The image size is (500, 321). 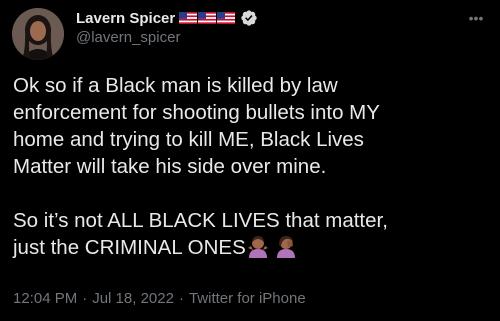 I want to click on flag-emojis, so click(x=207, y=18).